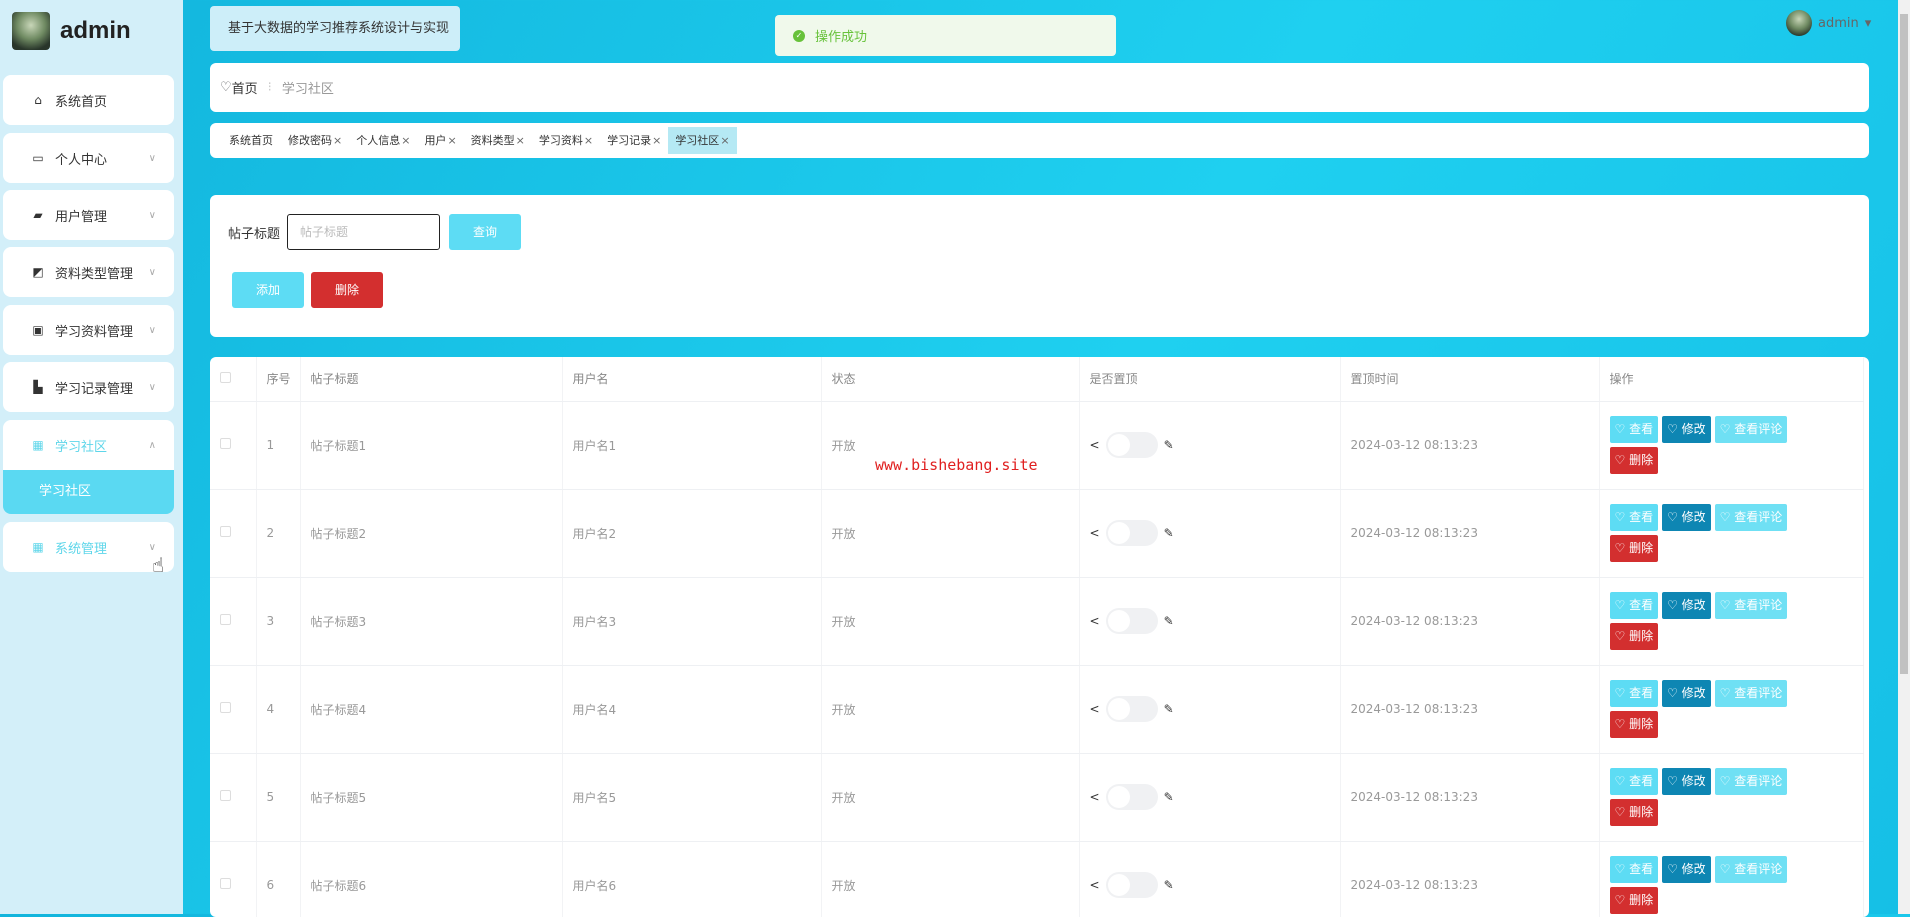 The width and height of the screenshot is (1910, 917). What do you see at coordinates (1470, 797) in the screenshot?
I see `row-pin-time: 2024-03-12 08:13:23` at bounding box center [1470, 797].